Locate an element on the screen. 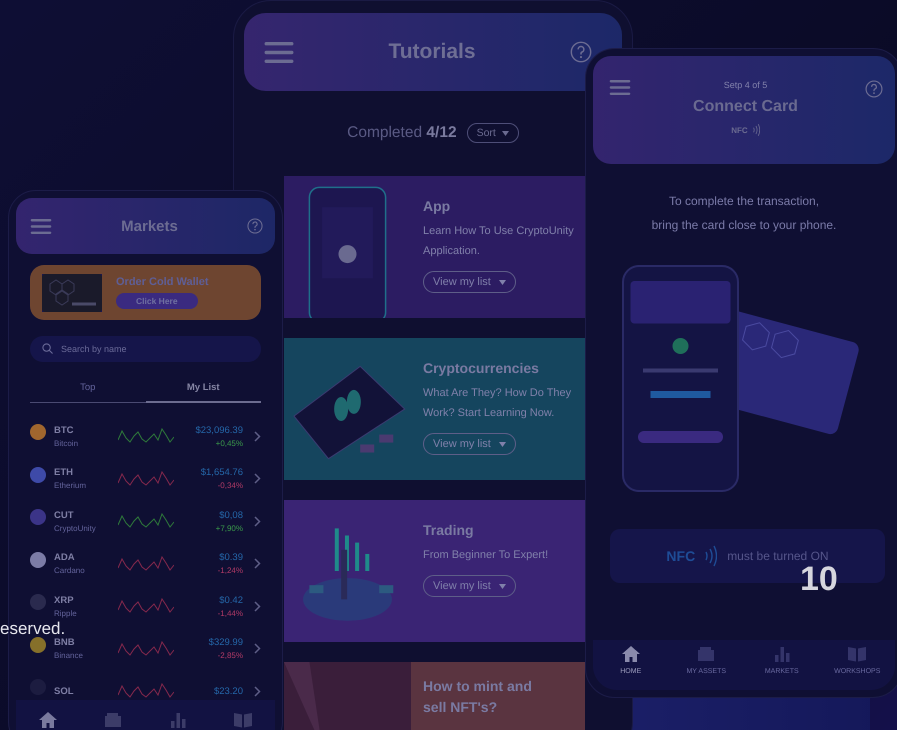 The width and height of the screenshot is (897, 730). card-description: Learn How To Use CryptoUnity Application. is located at coordinates (499, 241).